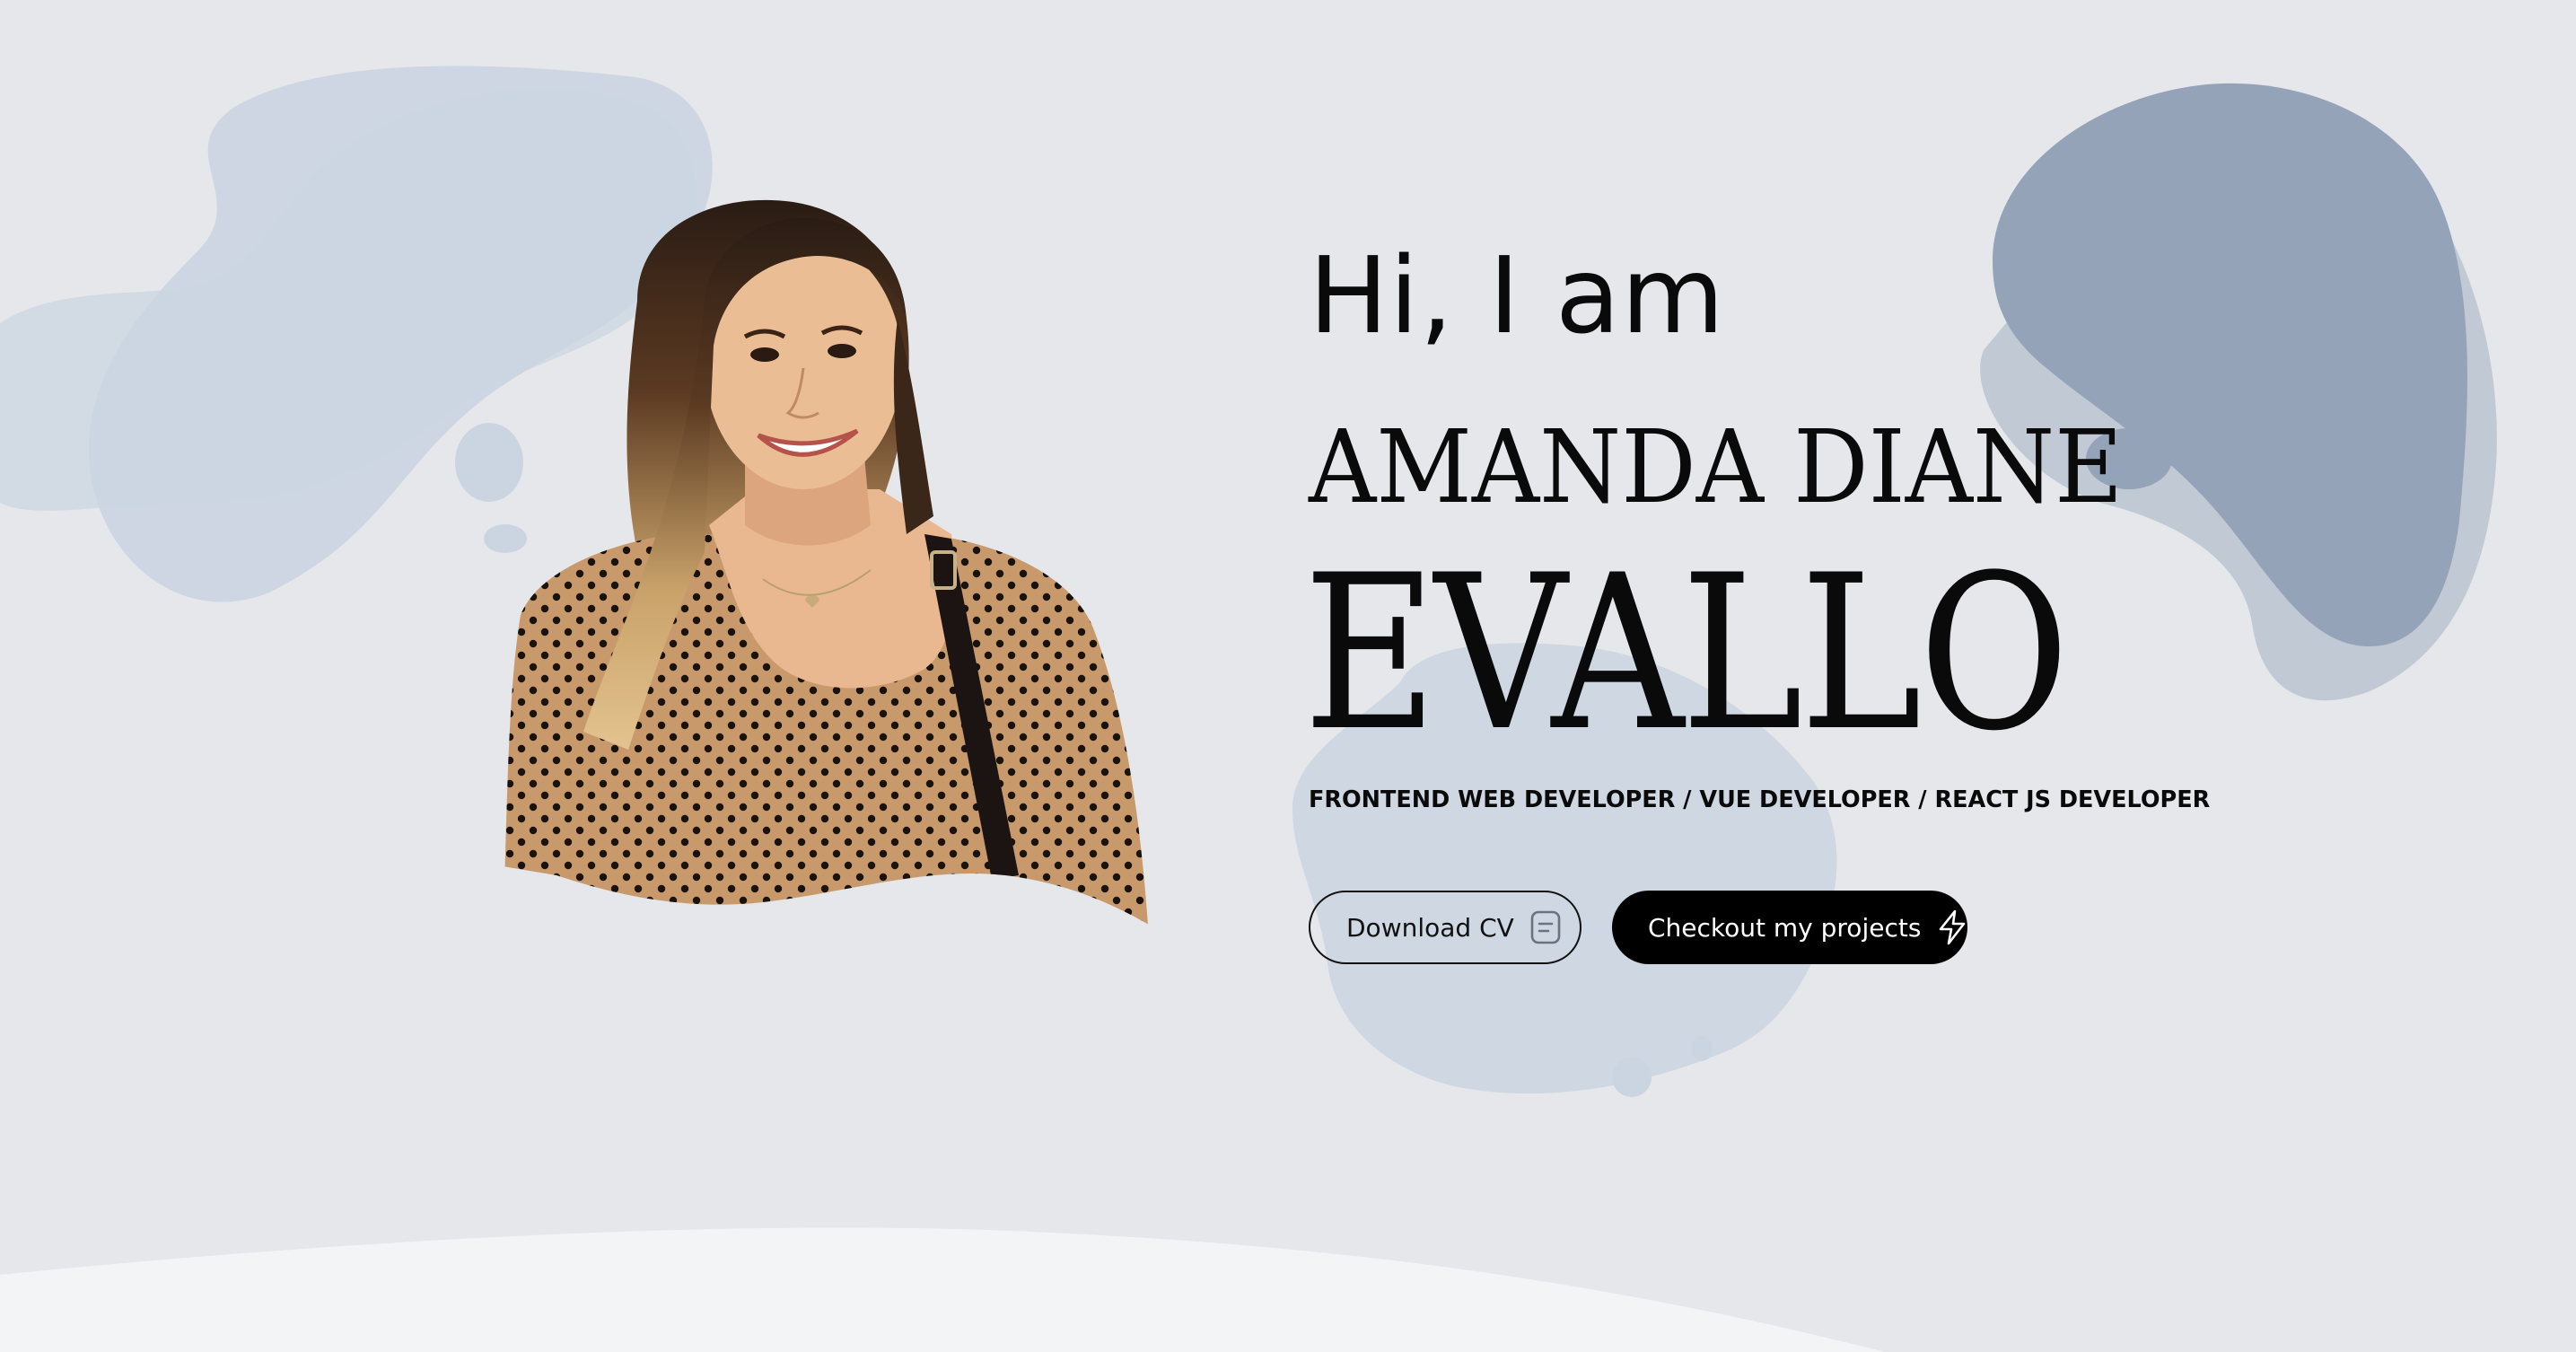  I want to click on profile-photo, so click(826, 568).